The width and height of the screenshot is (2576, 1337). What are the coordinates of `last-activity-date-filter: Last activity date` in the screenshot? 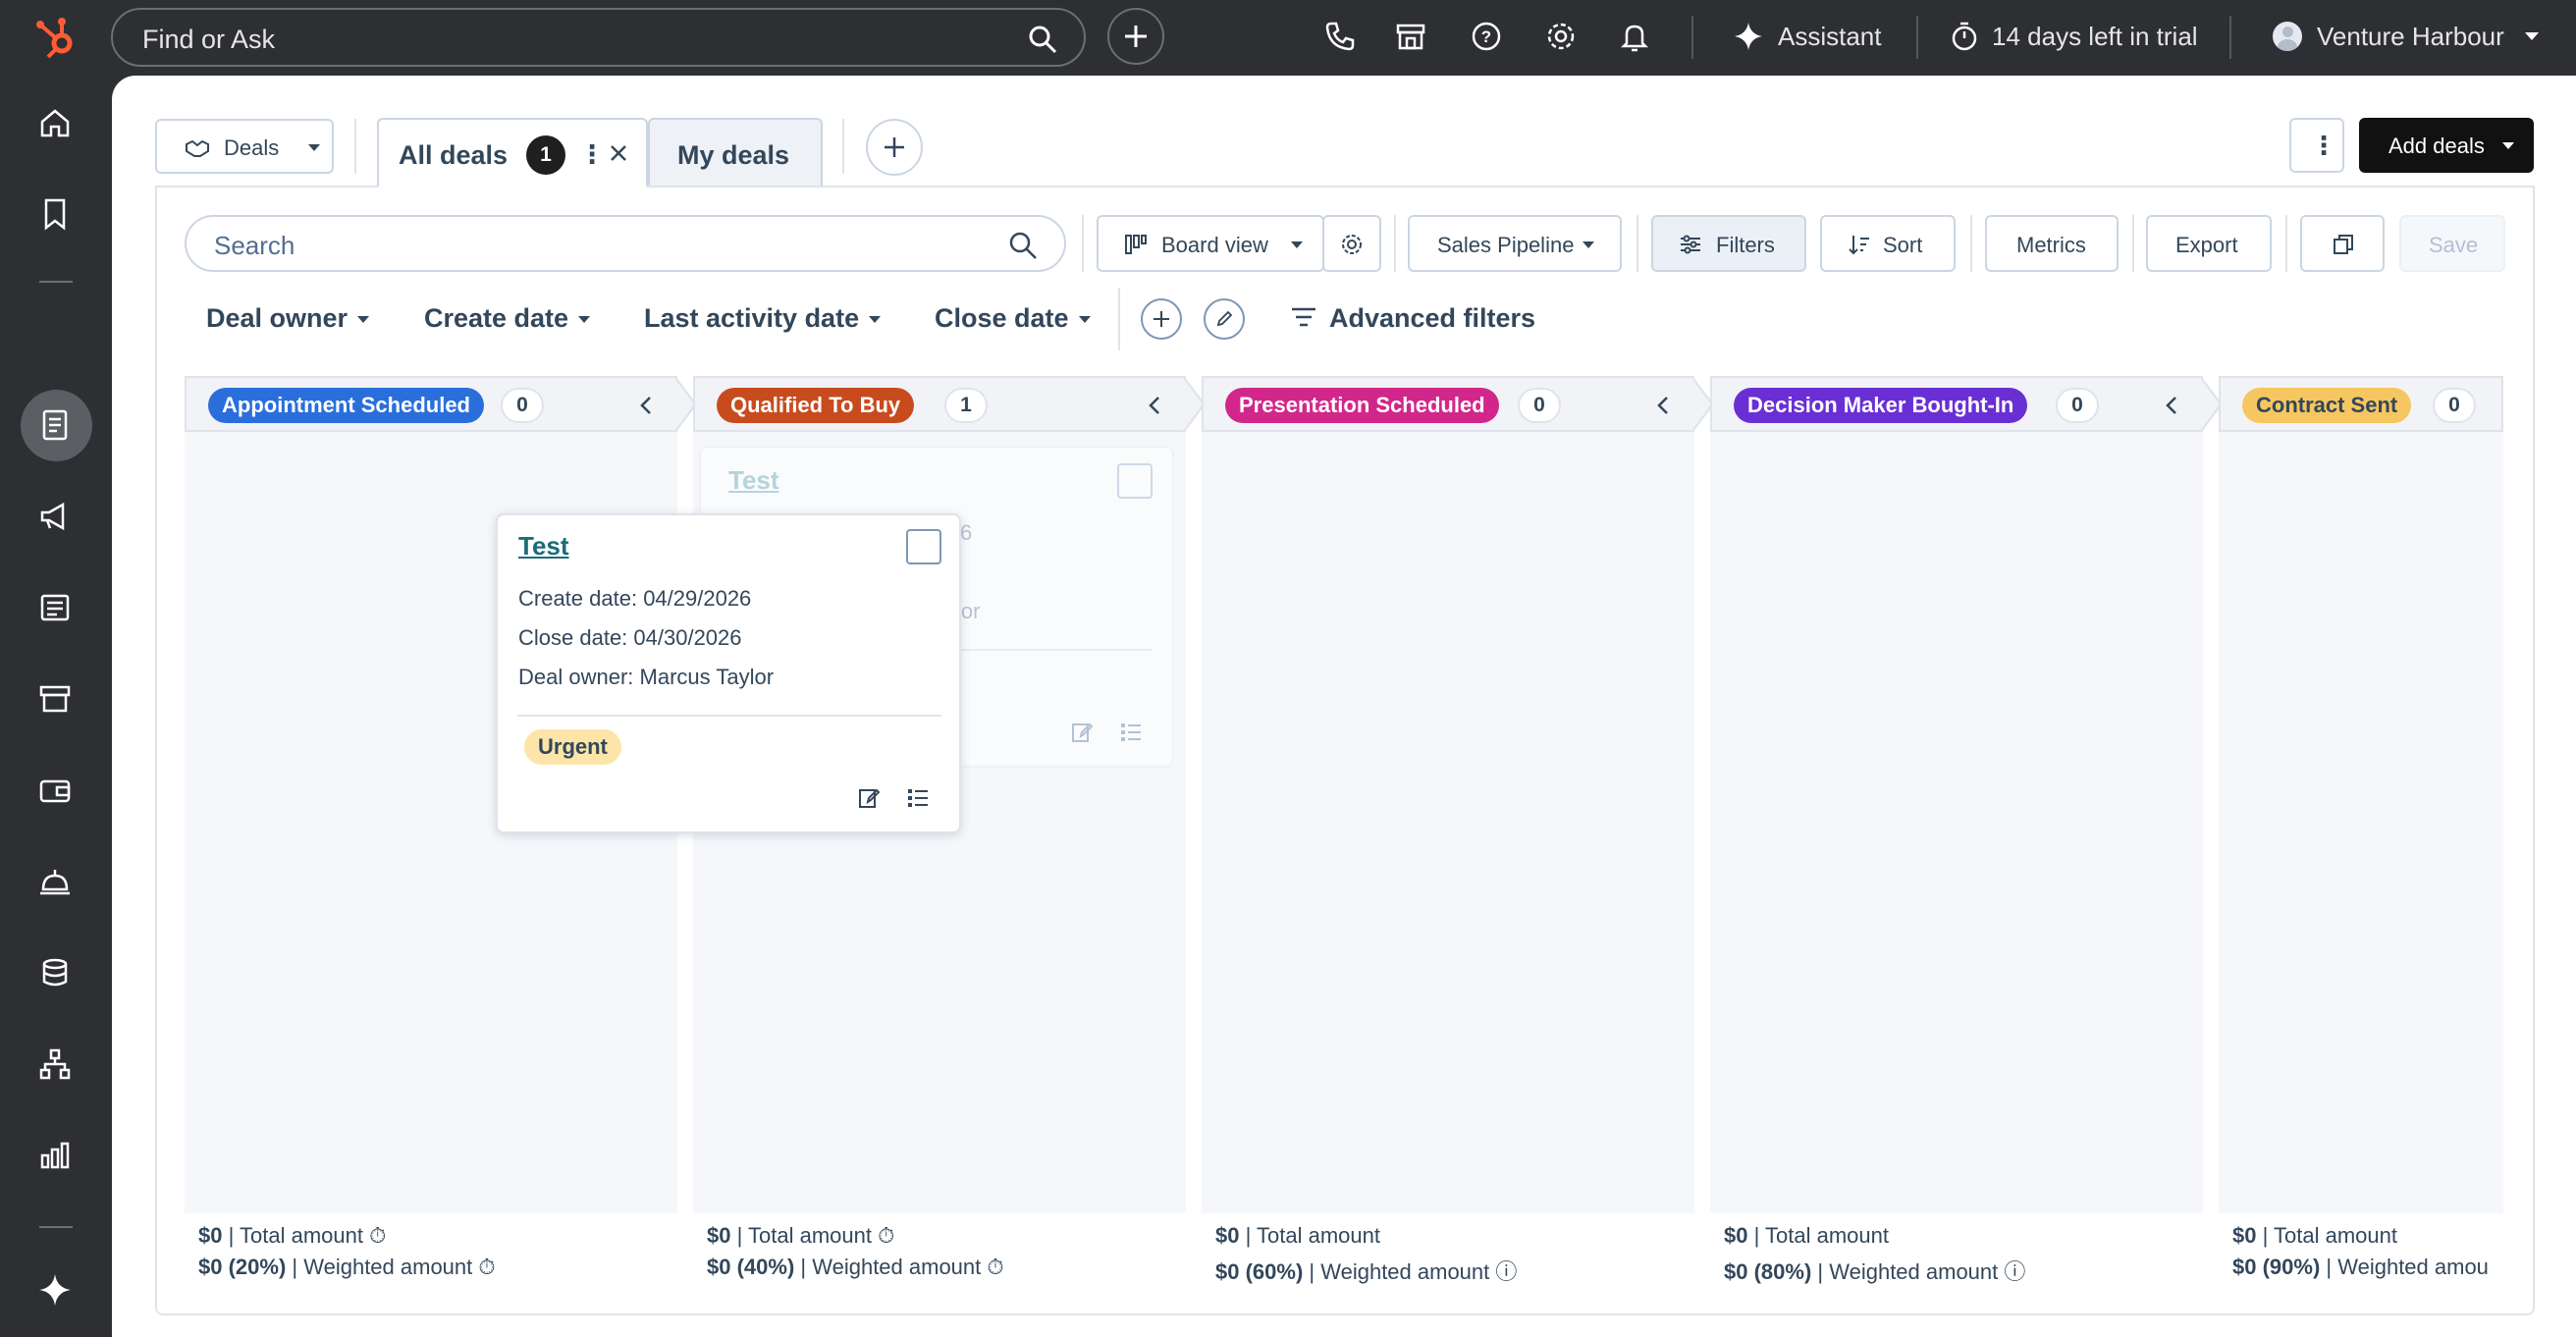 It's located at (763, 318).